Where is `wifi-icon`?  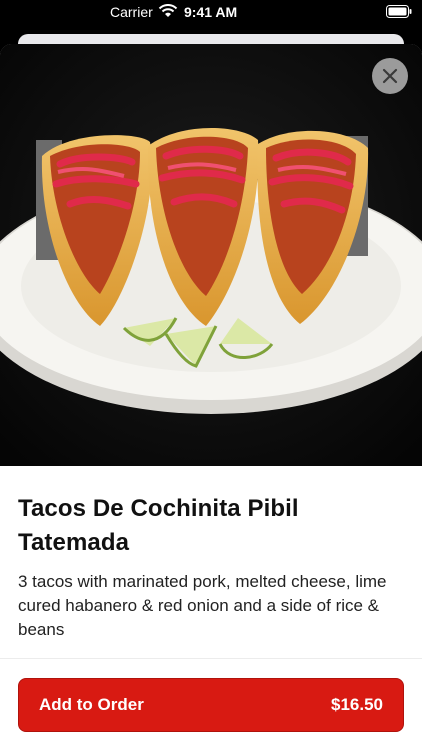 wifi-icon is located at coordinates (168, 13).